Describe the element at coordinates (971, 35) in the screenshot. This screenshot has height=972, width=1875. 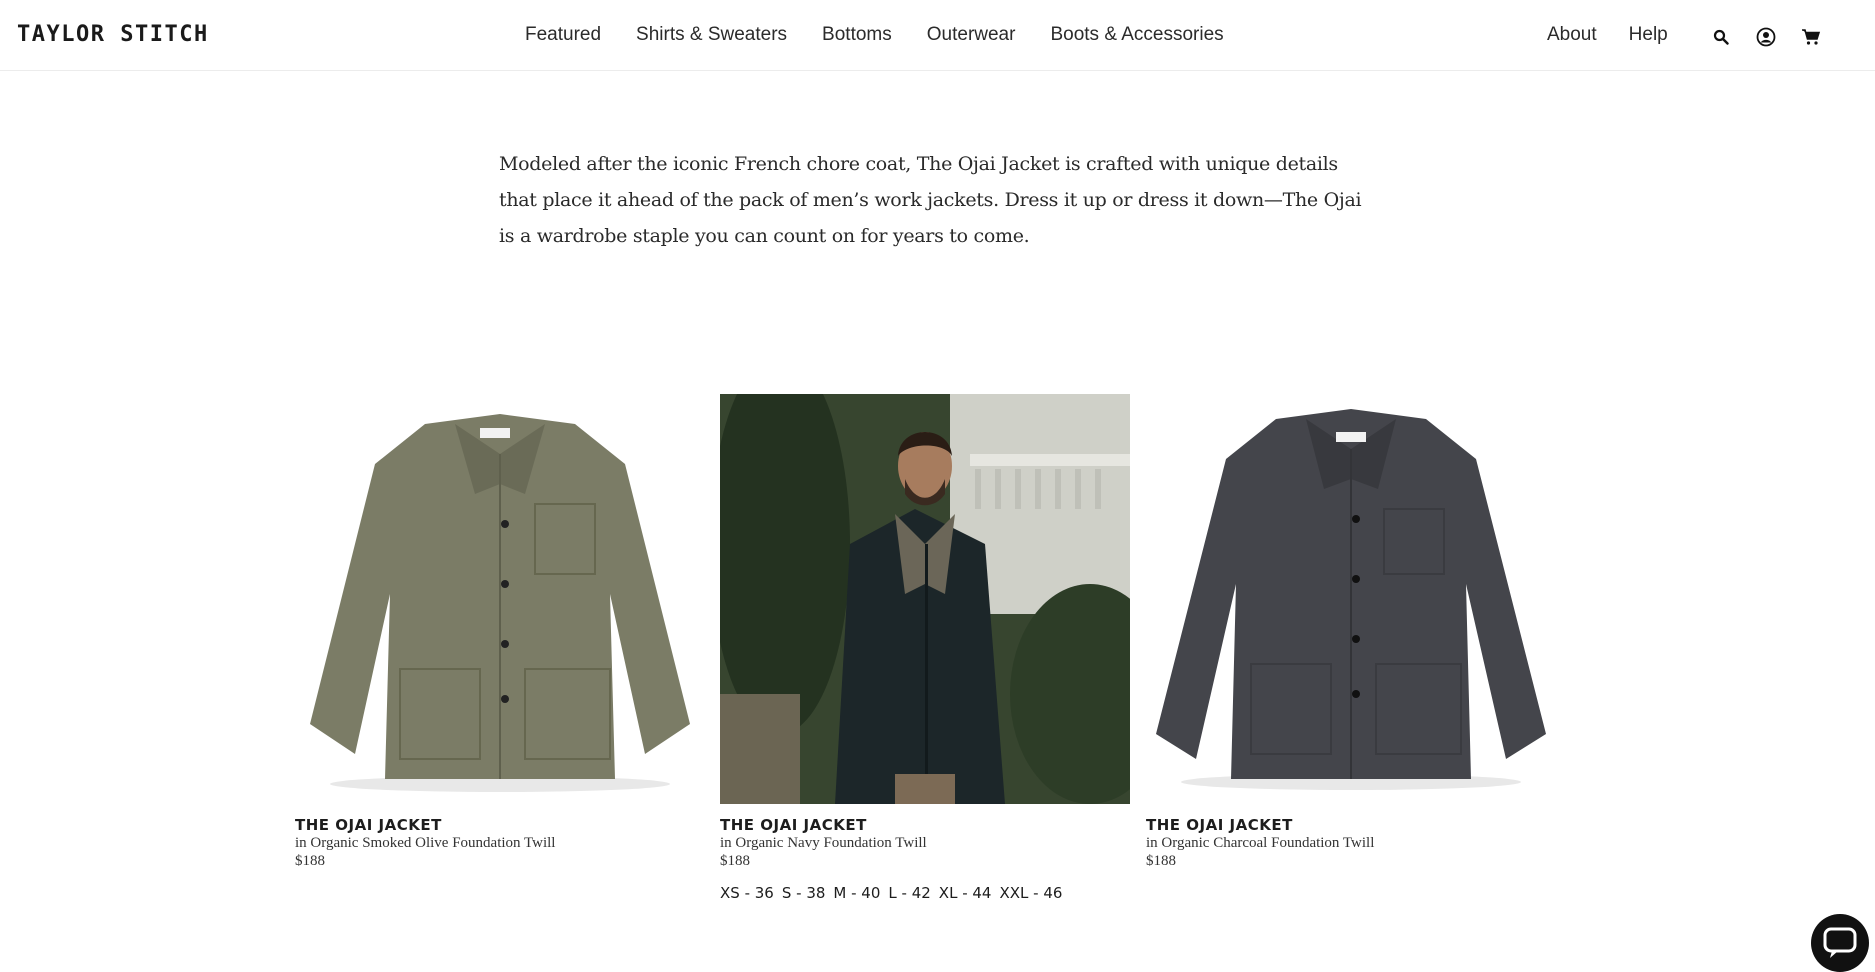
I see `nav-item-outerwear: Outerwear` at that location.